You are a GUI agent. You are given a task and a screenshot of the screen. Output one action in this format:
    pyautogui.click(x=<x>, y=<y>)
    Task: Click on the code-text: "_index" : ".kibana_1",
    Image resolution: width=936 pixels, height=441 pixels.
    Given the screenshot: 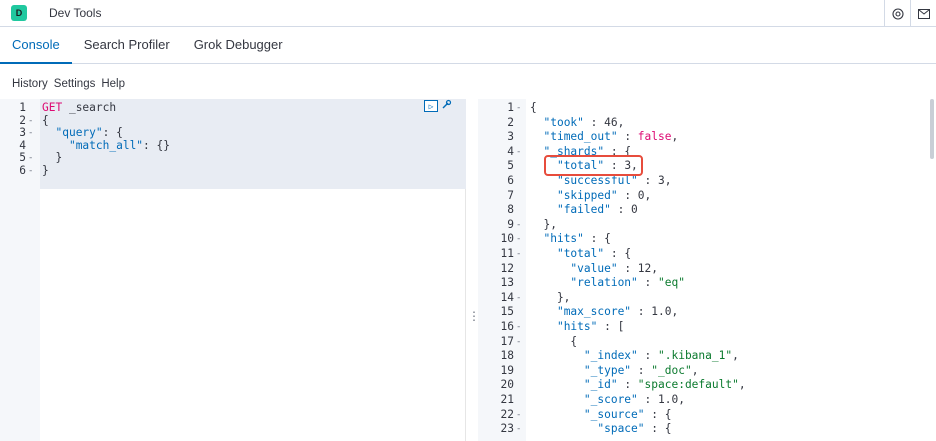 What is the action you would take?
    pyautogui.click(x=661, y=356)
    